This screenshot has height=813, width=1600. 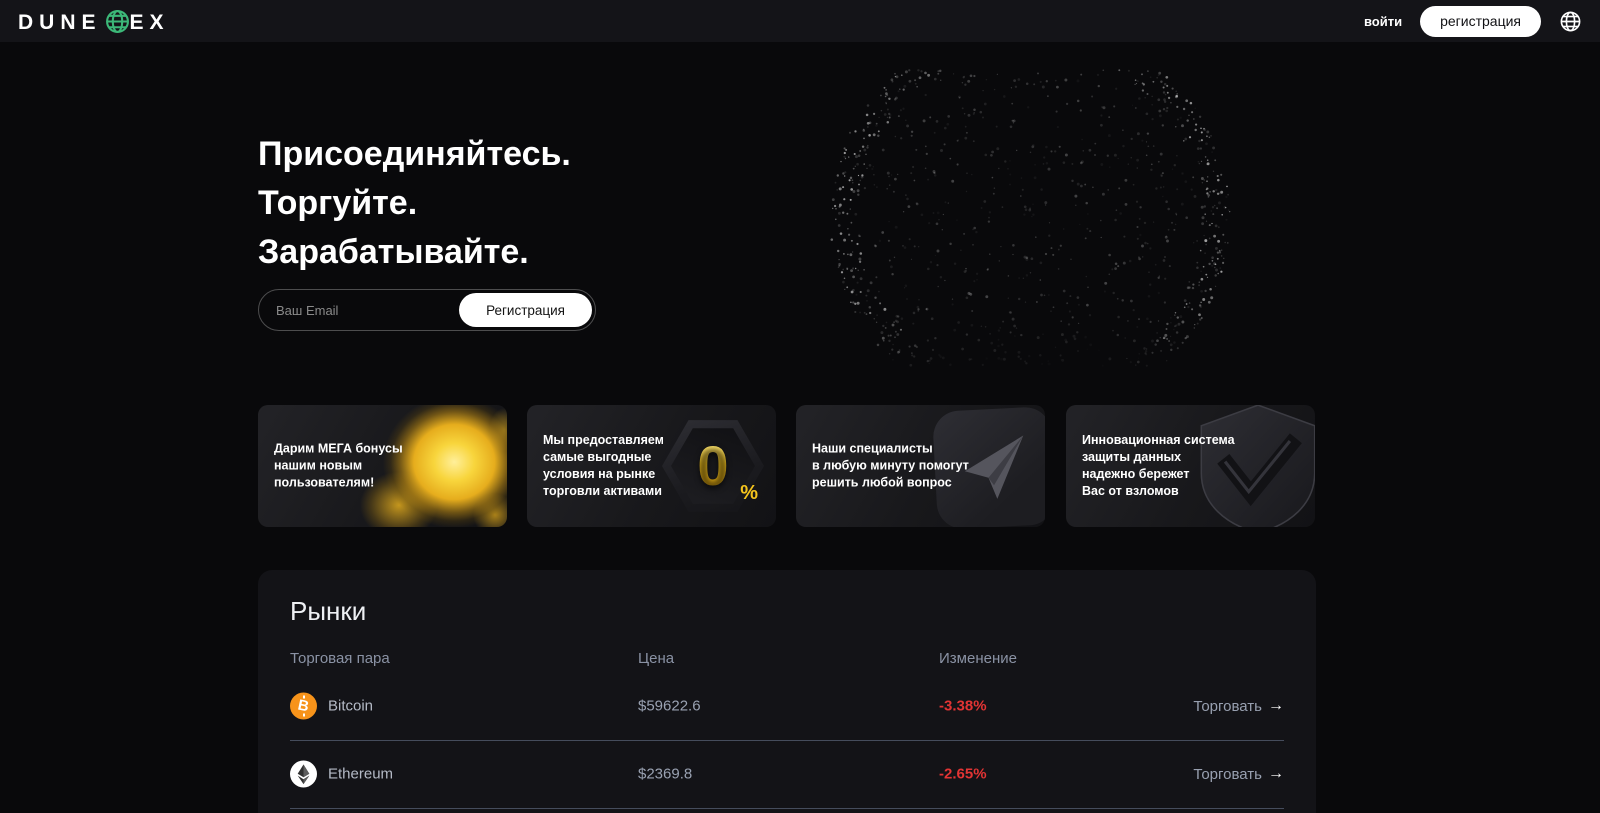 I want to click on zero-digit: 0, so click(x=713, y=465).